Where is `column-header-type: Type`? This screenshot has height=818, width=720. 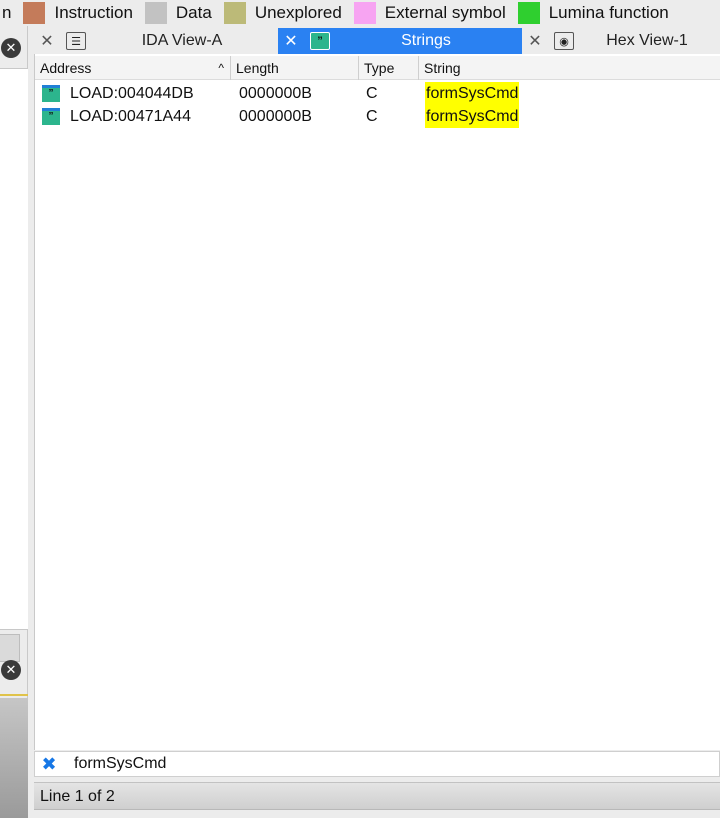
column-header-type: Type is located at coordinates (389, 68).